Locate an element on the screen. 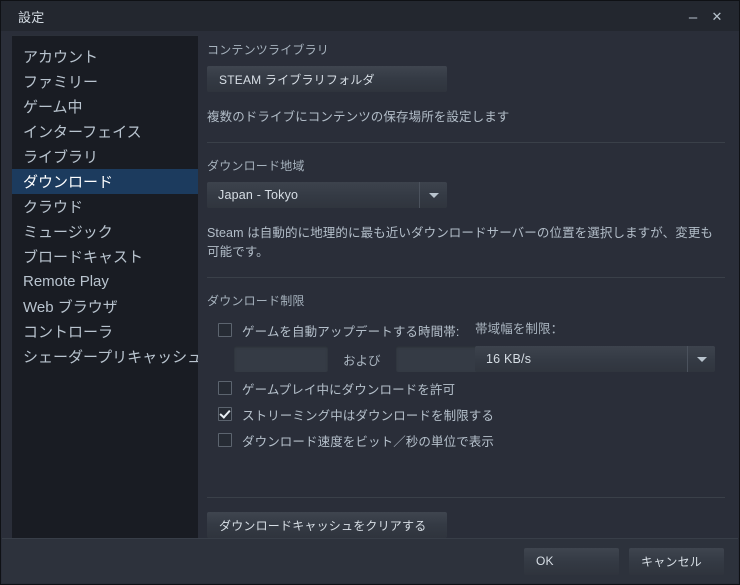  title-bar: 設定 – ✕ is located at coordinates (370, 16).